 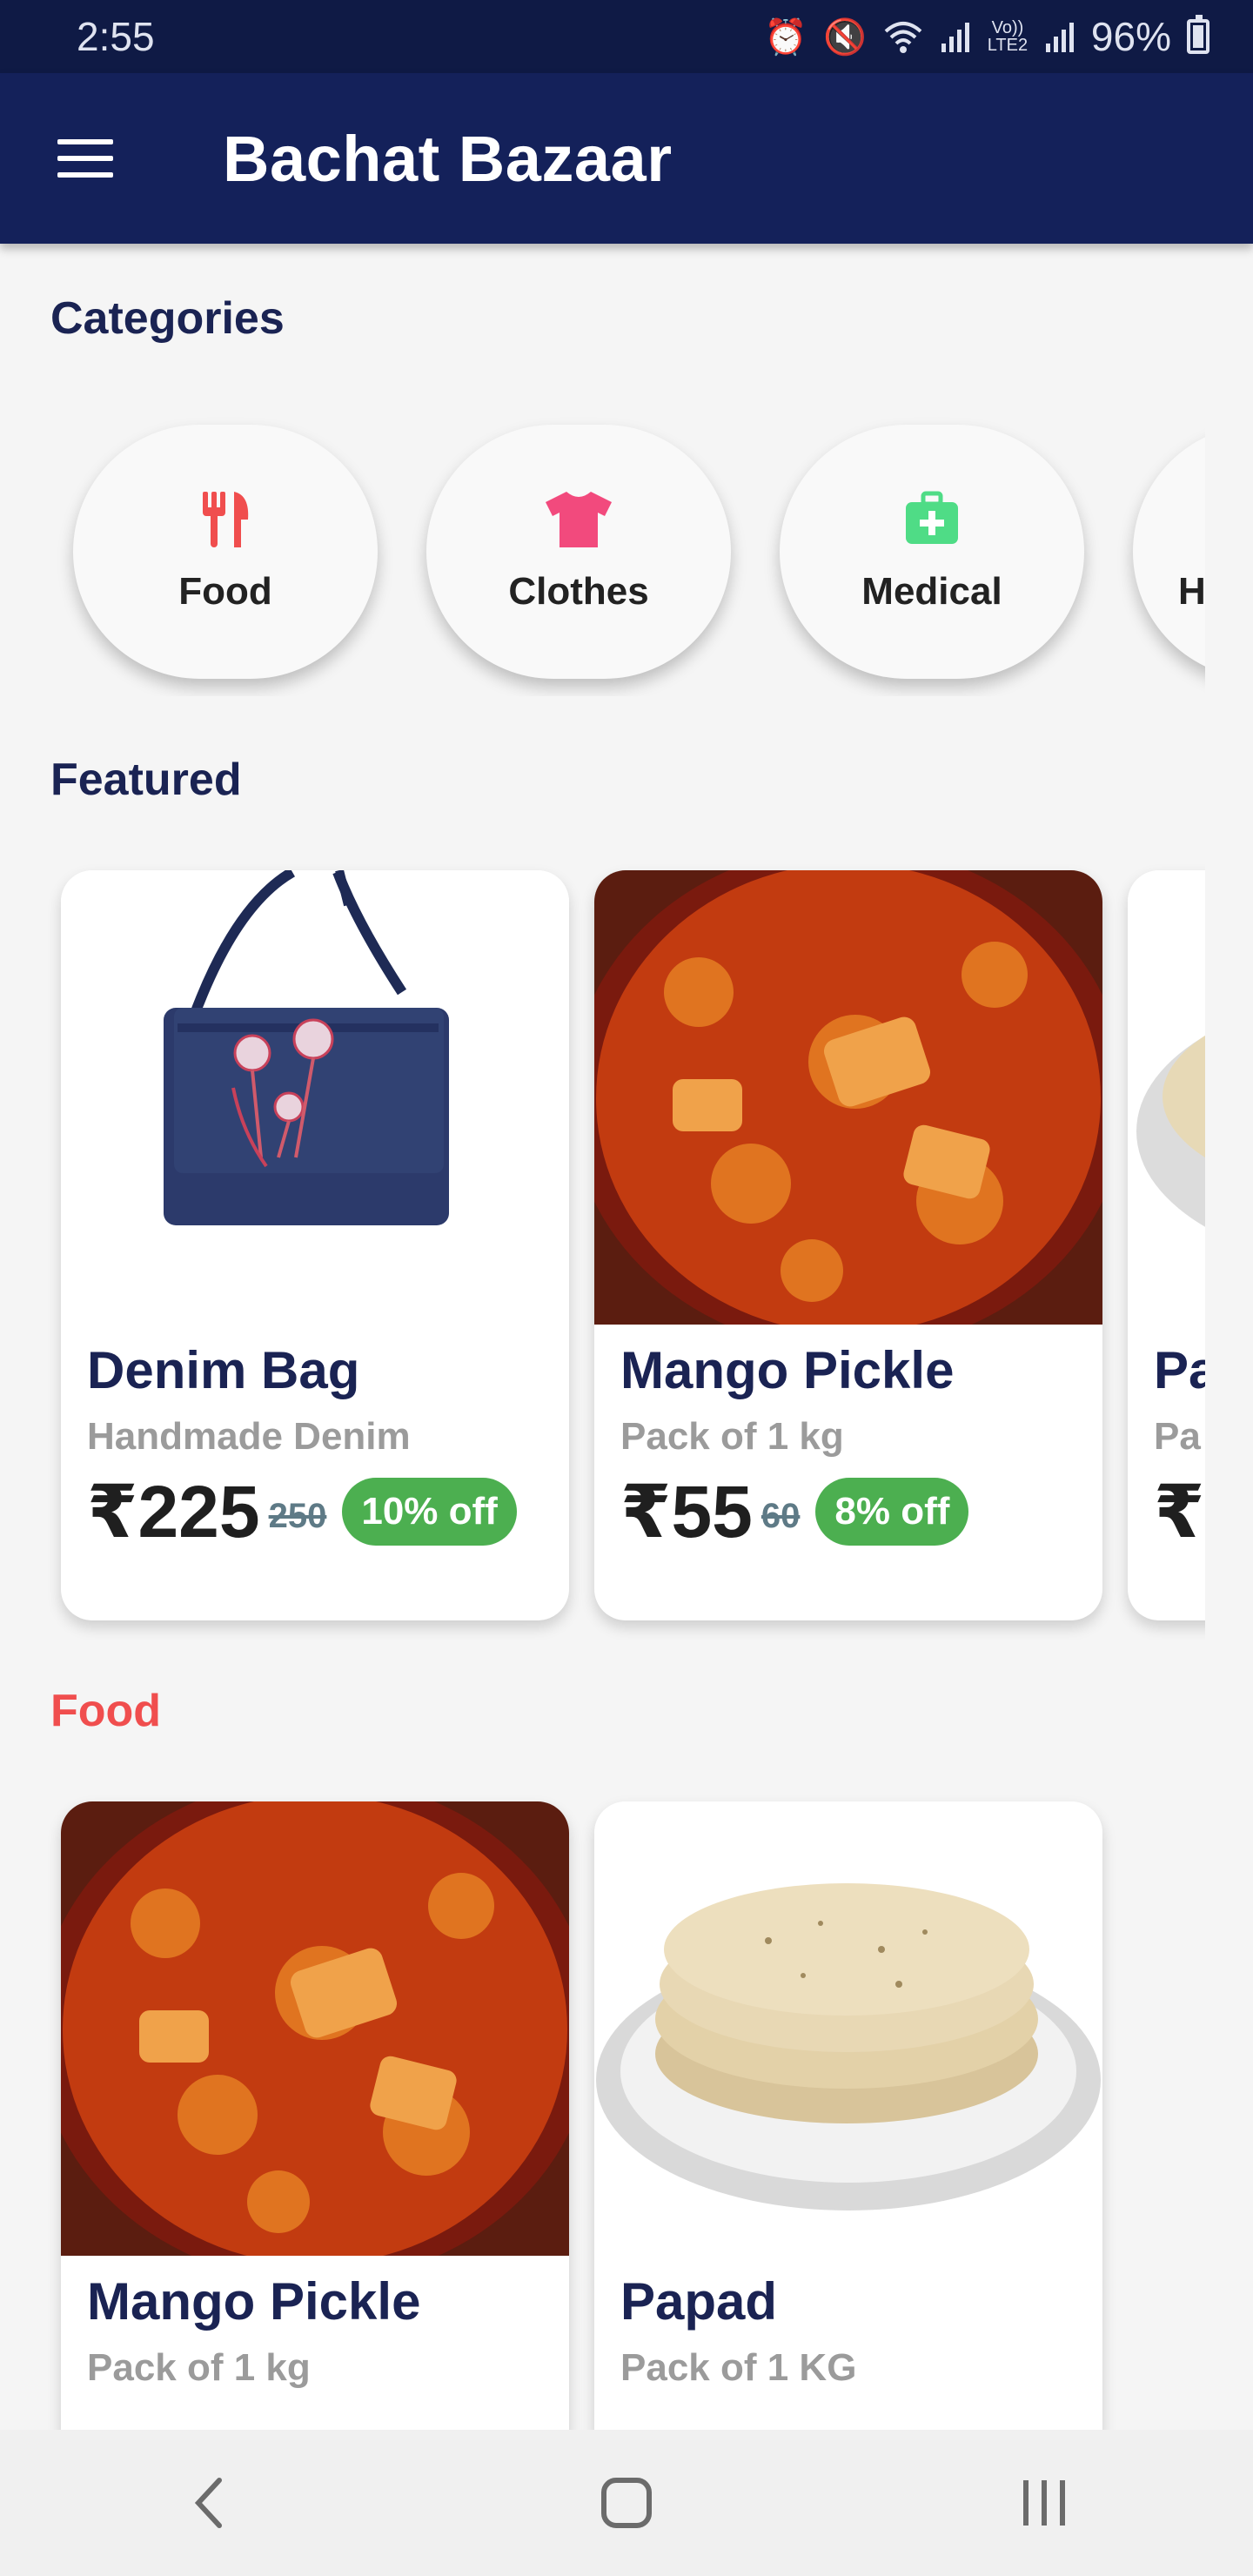 I want to click on product-name: Papad, so click(x=699, y=2301).